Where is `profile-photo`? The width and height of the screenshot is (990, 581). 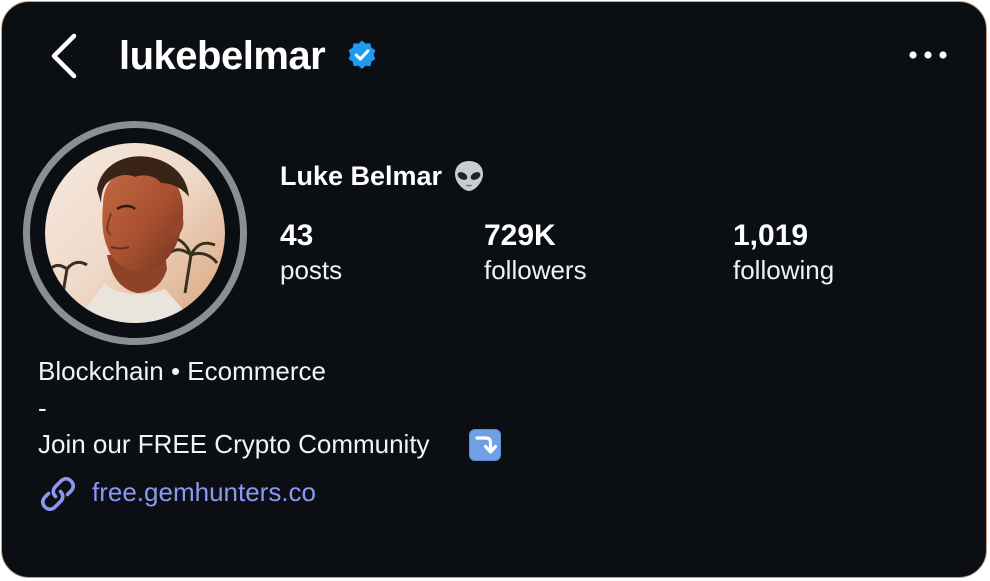
profile-photo is located at coordinates (135, 233).